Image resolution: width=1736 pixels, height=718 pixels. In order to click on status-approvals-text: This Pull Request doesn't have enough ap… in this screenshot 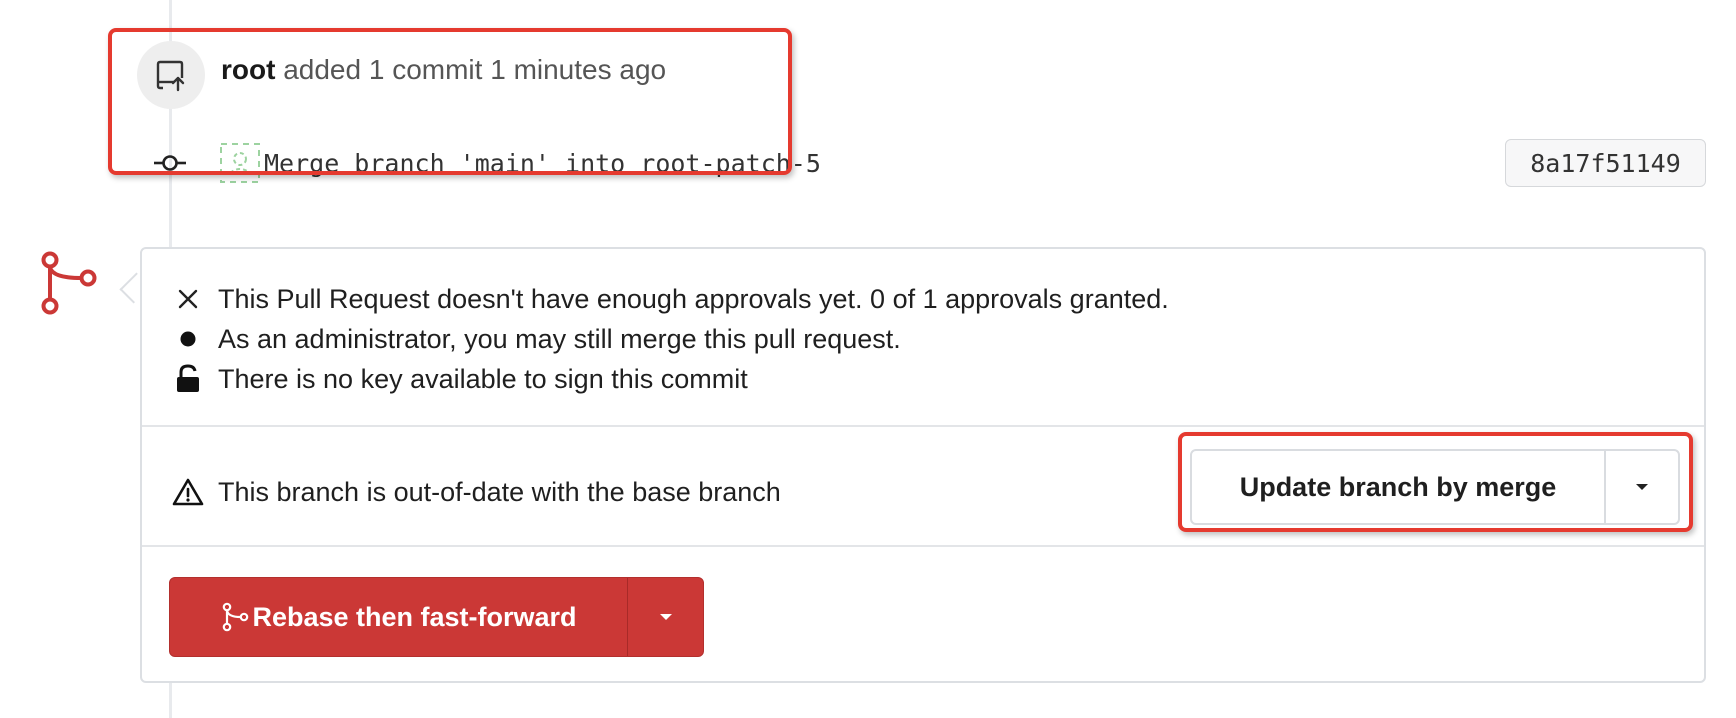, I will do `click(693, 298)`.